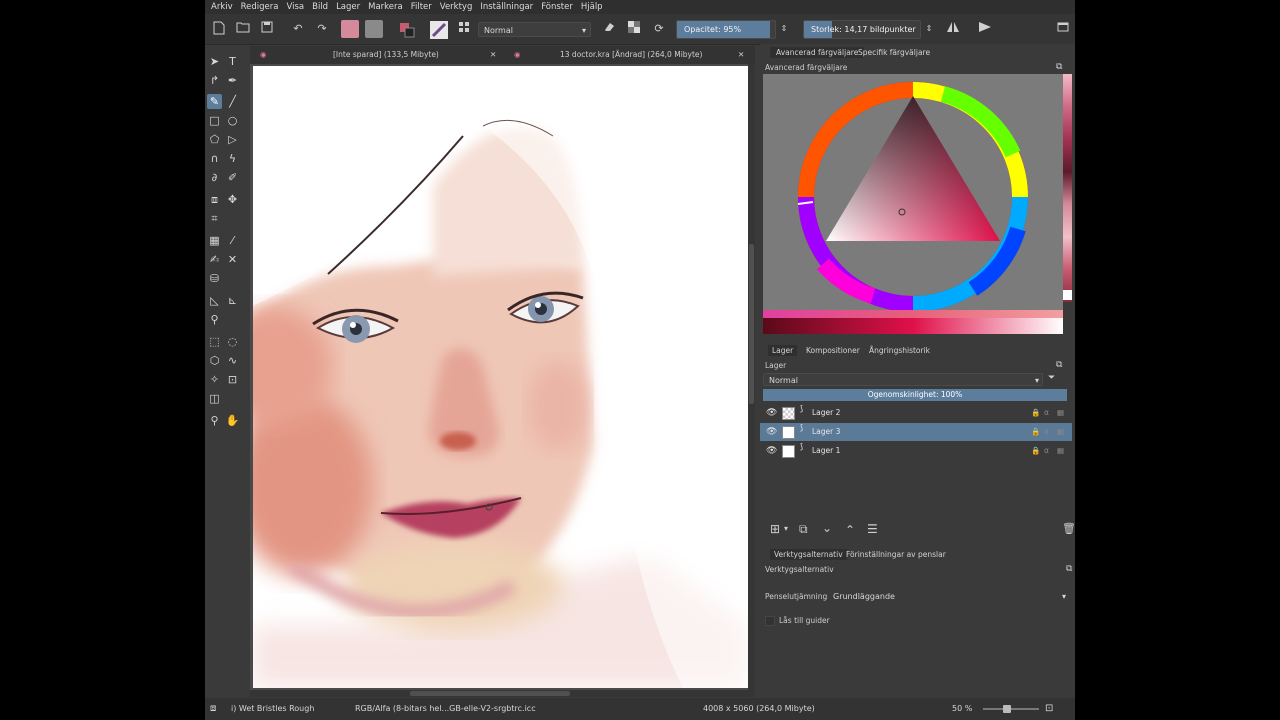 Image resolution: width=1280 pixels, height=720 pixels. Describe the element at coordinates (243, 29) in the screenshot. I see `open-document-icon` at that location.